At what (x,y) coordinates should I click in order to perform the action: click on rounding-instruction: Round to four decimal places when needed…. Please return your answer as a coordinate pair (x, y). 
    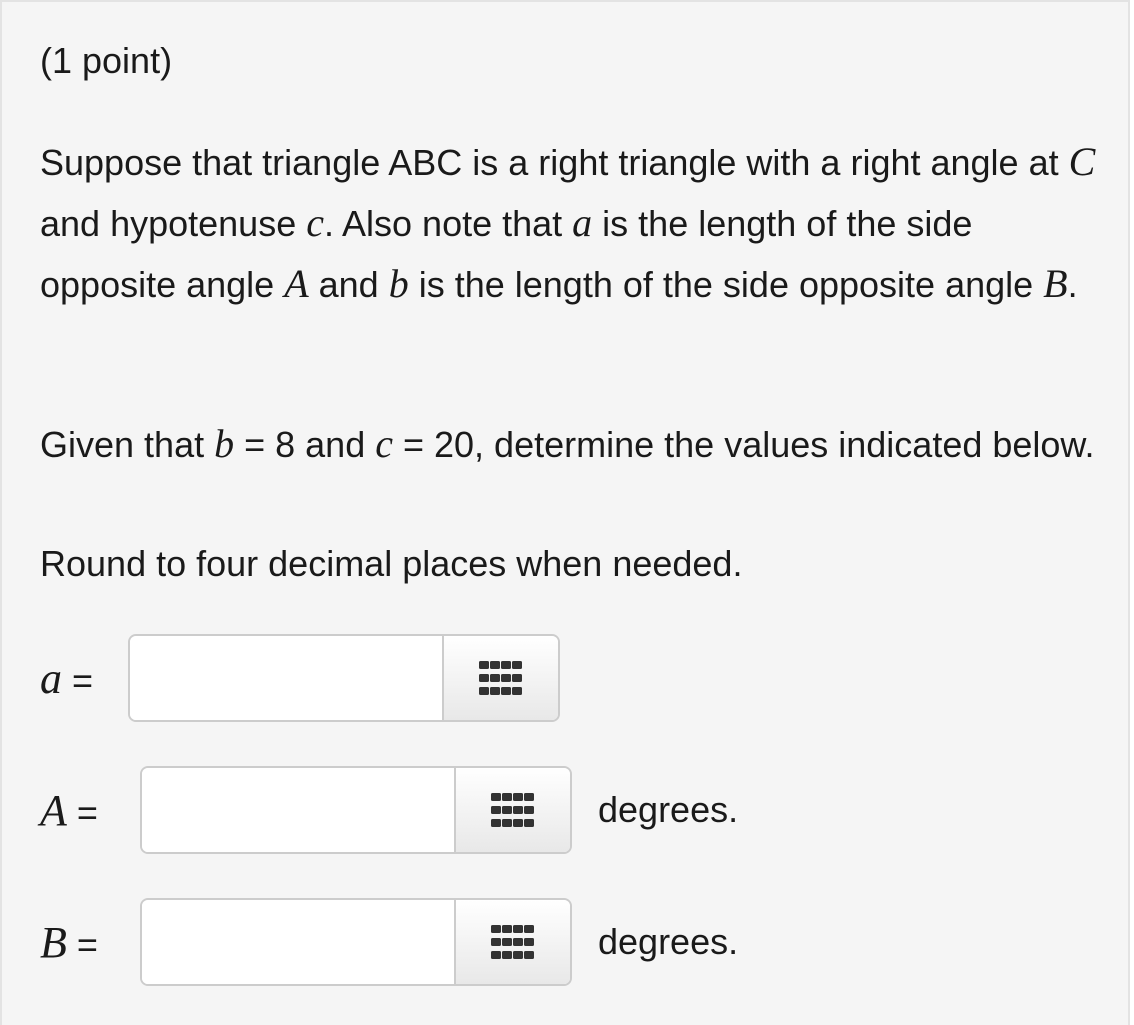
    Looking at the image, I should click on (391, 563).